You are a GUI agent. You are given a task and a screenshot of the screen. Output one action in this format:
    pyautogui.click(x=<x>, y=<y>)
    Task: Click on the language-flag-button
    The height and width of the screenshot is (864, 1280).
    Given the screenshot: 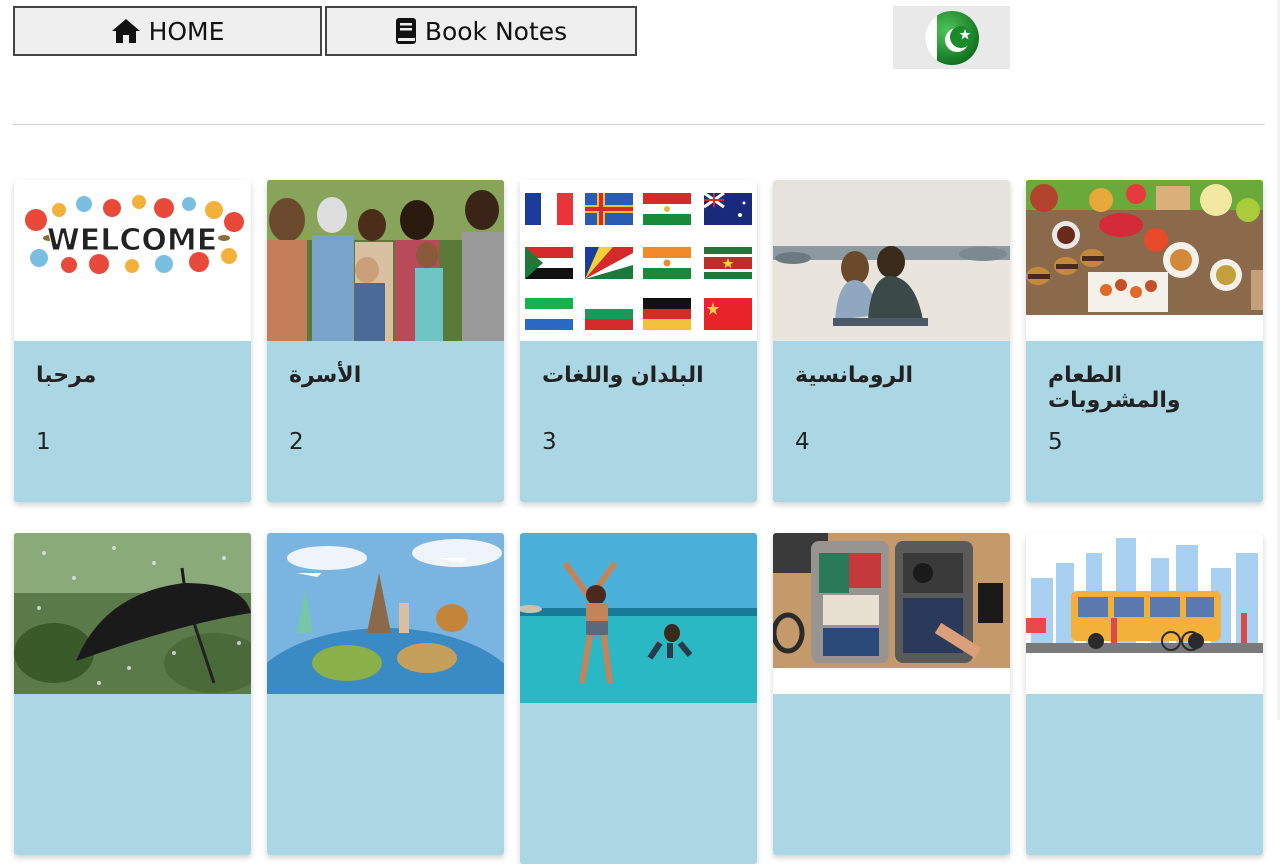 What is the action you would take?
    pyautogui.click(x=951, y=37)
    